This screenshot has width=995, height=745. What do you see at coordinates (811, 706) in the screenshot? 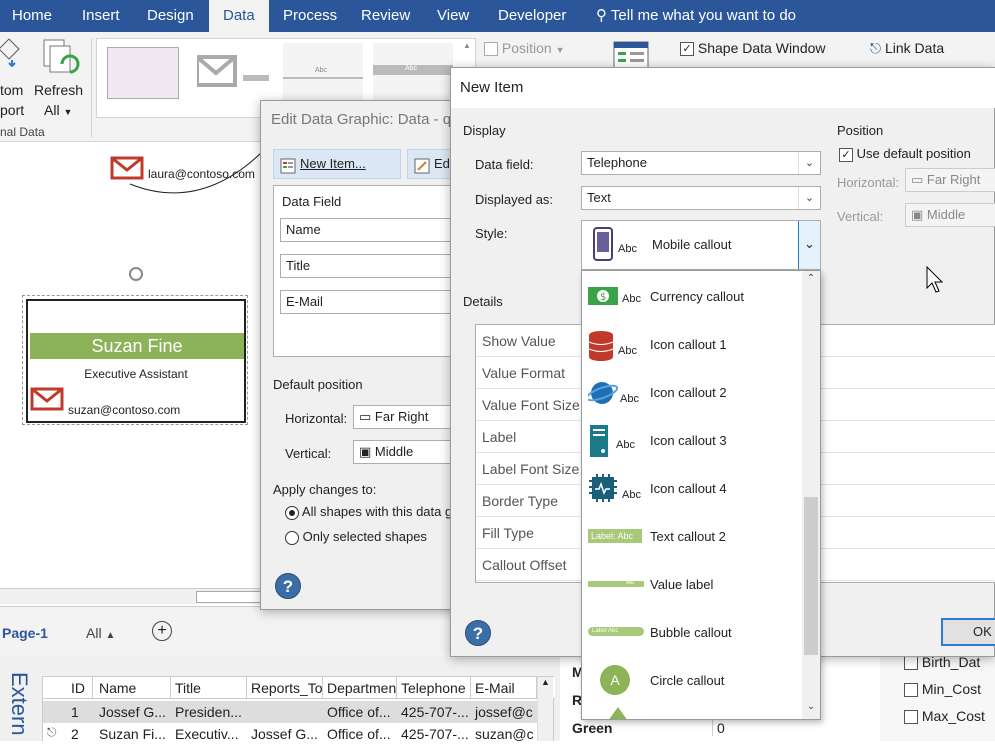
I see `scroll-down-icon: ⌄` at bounding box center [811, 706].